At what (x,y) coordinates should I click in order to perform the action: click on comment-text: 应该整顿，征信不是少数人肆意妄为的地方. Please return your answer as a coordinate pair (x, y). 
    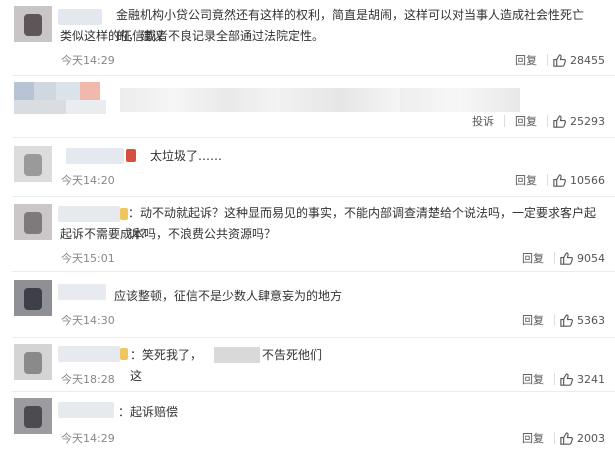
    Looking at the image, I should click on (228, 296).